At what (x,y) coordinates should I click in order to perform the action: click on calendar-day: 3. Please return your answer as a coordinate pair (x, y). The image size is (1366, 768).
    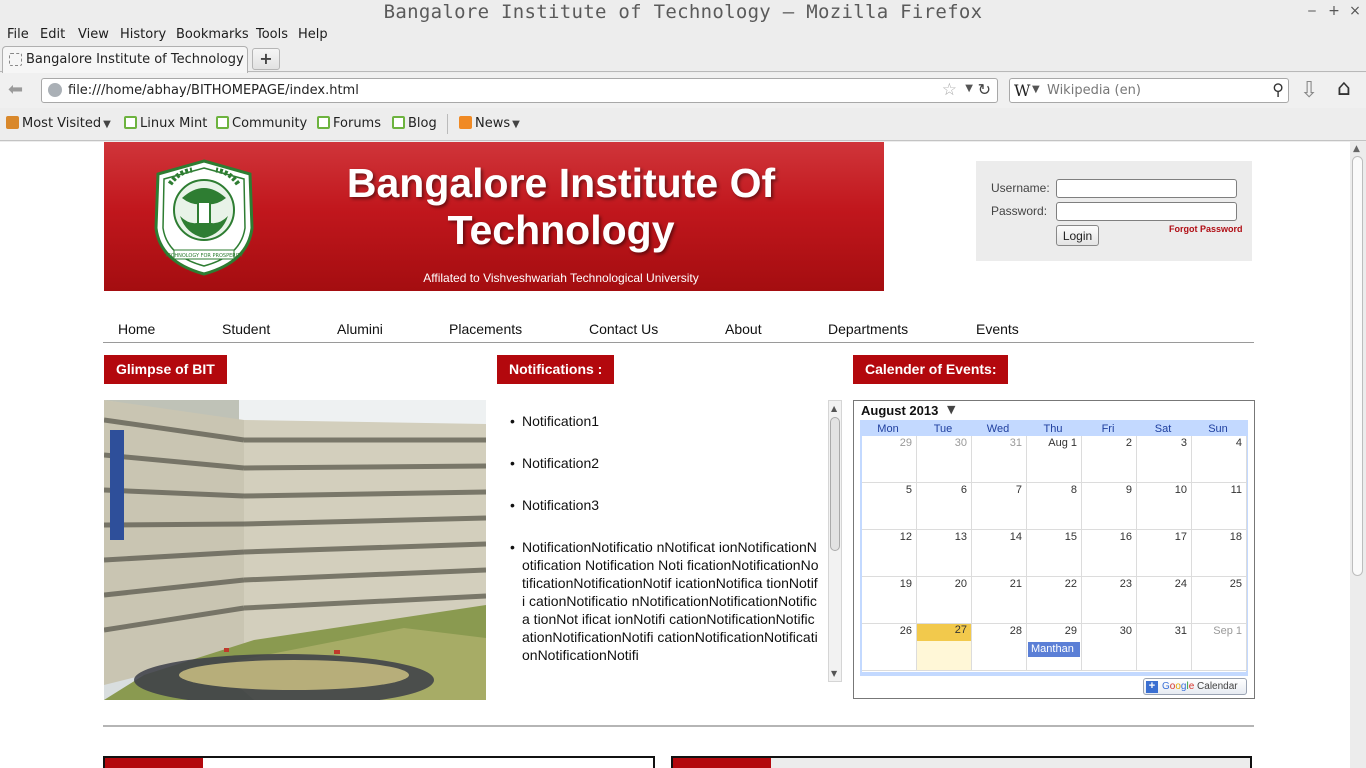
    Looking at the image, I should click on (1164, 459).